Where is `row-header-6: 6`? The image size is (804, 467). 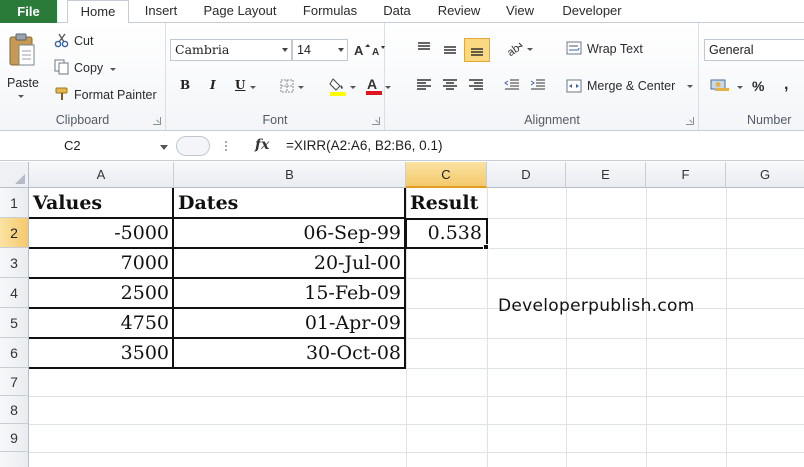 row-header-6: 6 is located at coordinates (14, 353).